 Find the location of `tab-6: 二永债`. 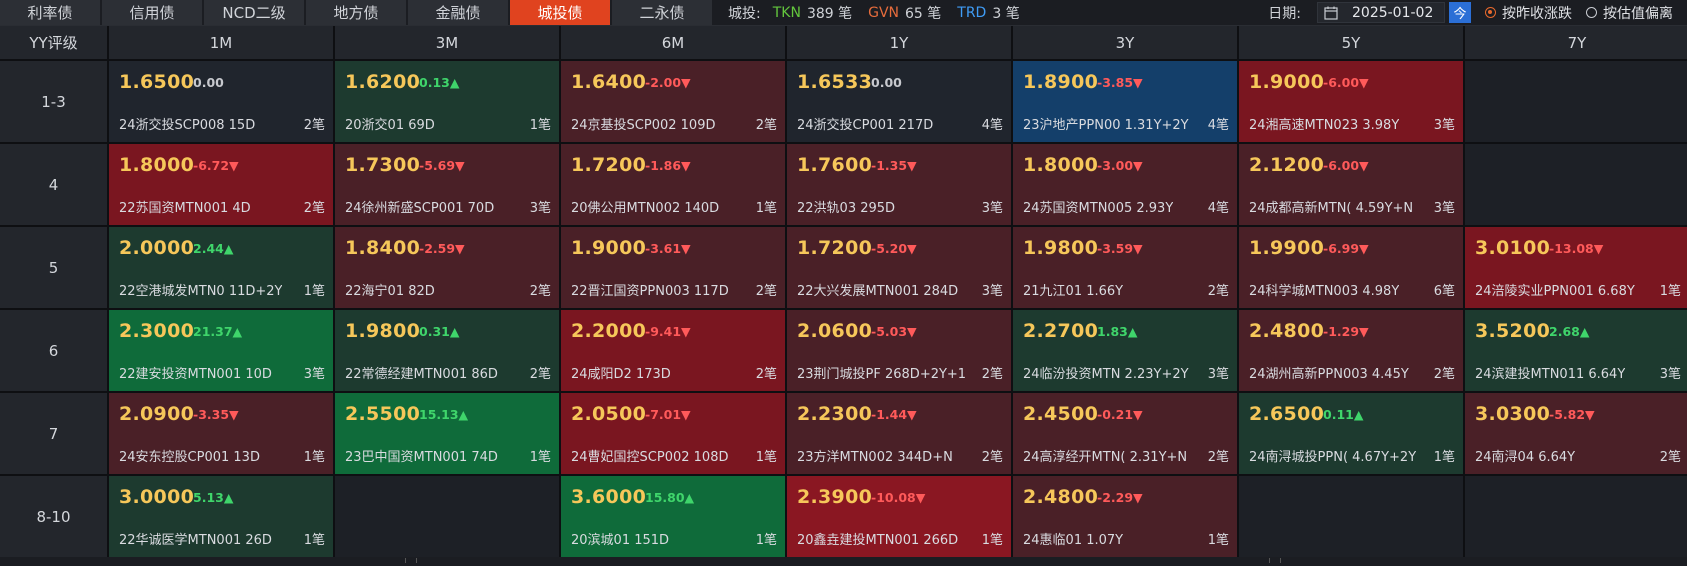

tab-6: 二永债 is located at coordinates (662, 12).